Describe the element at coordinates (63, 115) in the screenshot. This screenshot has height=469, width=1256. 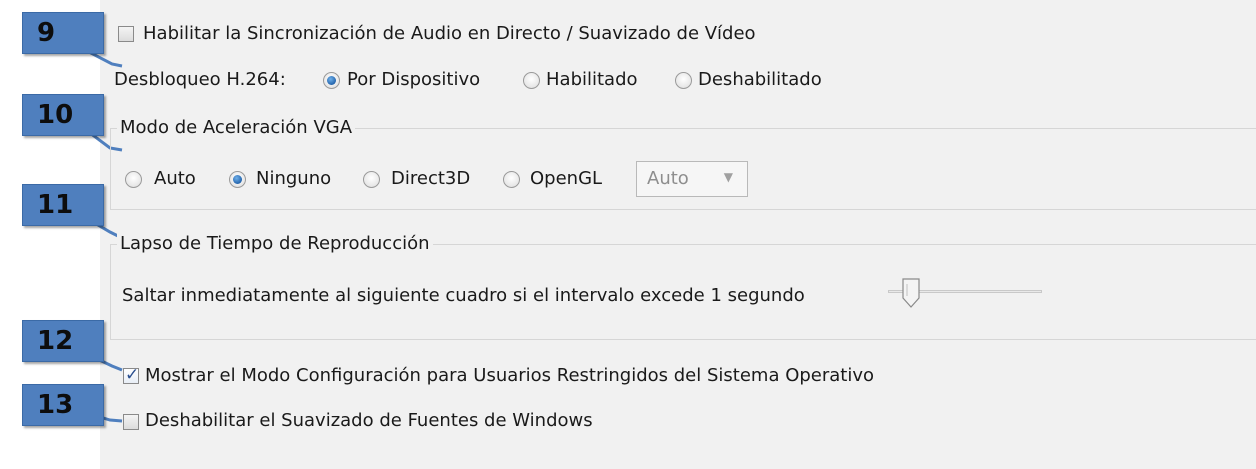
I see `callout-10: 10` at that location.